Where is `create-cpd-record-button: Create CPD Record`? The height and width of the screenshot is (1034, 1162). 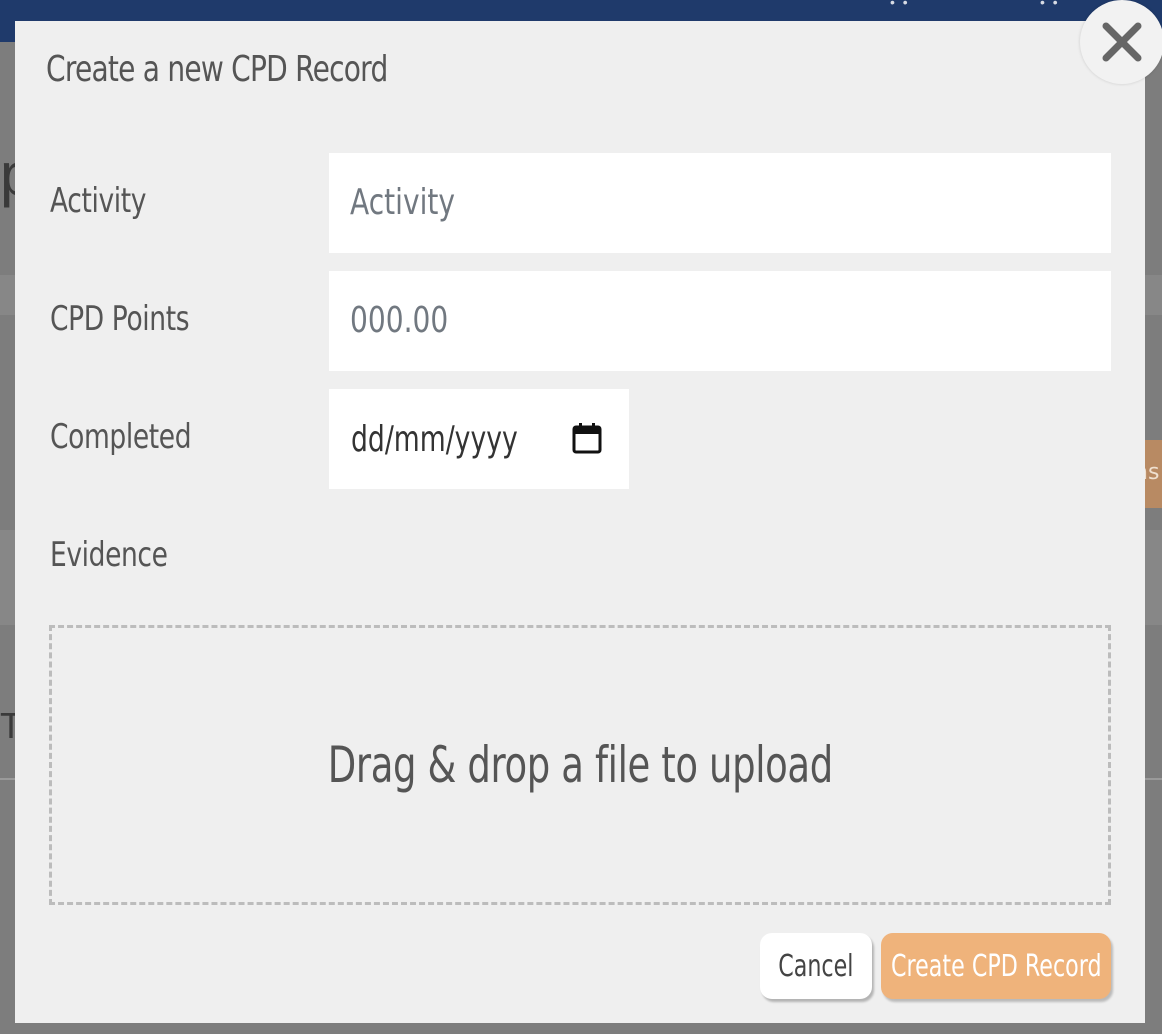
create-cpd-record-button: Create CPD Record is located at coordinates (996, 966).